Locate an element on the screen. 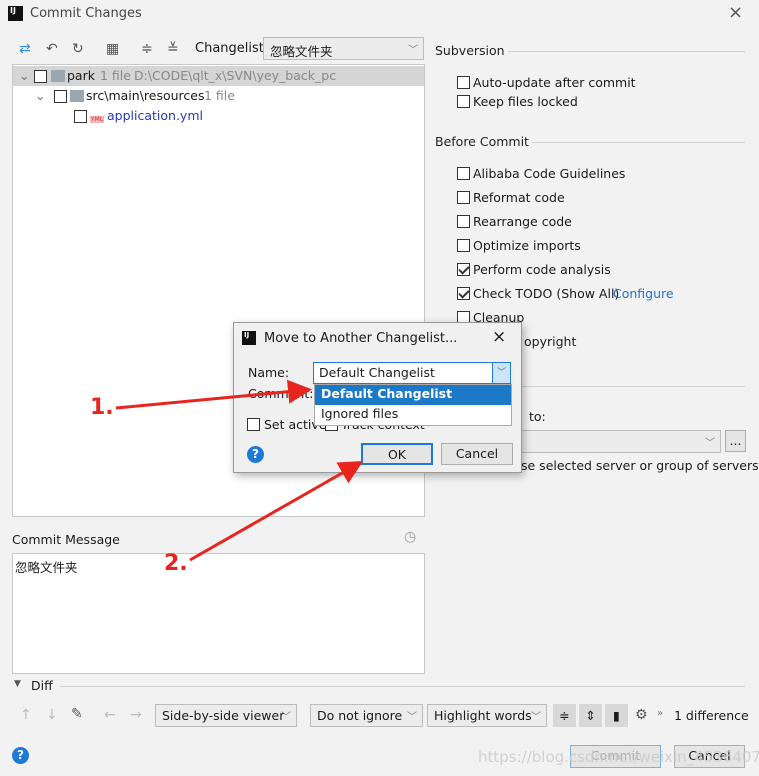 The width and height of the screenshot is (759, 776). annotation-arrows is located at coordinates (239, 470).